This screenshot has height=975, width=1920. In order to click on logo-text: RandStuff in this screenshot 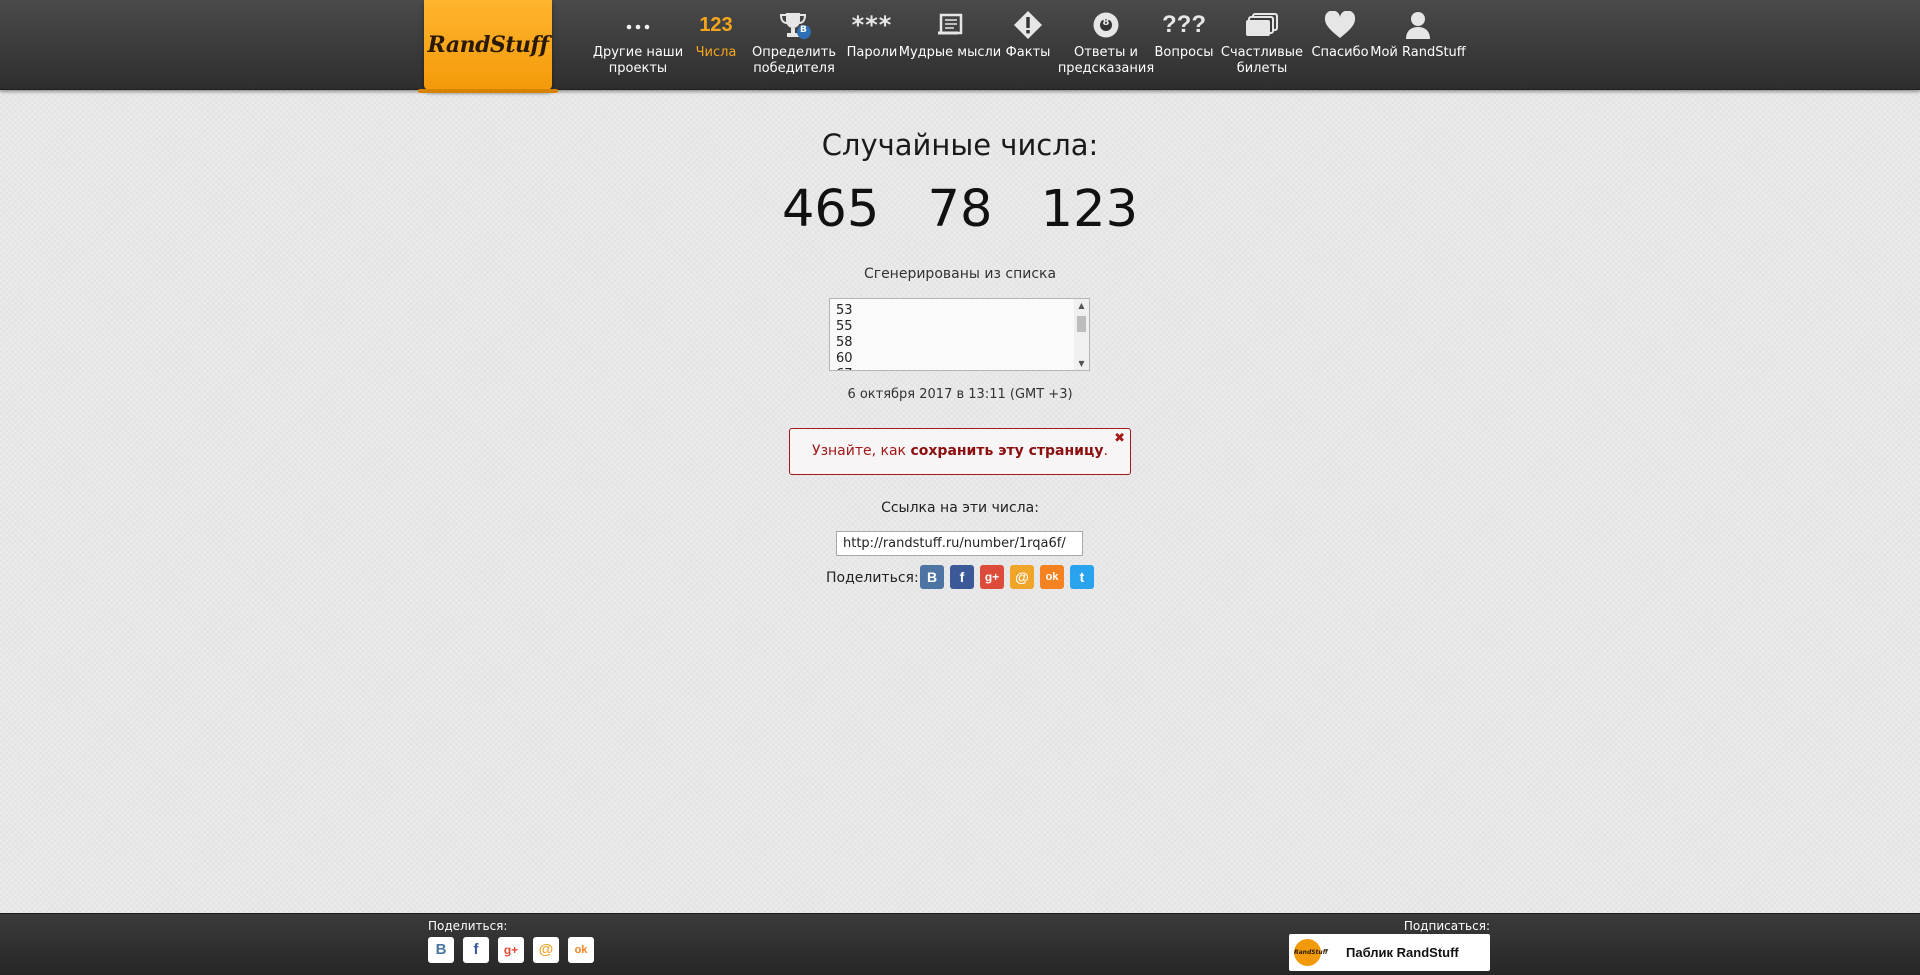, I will do `click(488, 45)`.